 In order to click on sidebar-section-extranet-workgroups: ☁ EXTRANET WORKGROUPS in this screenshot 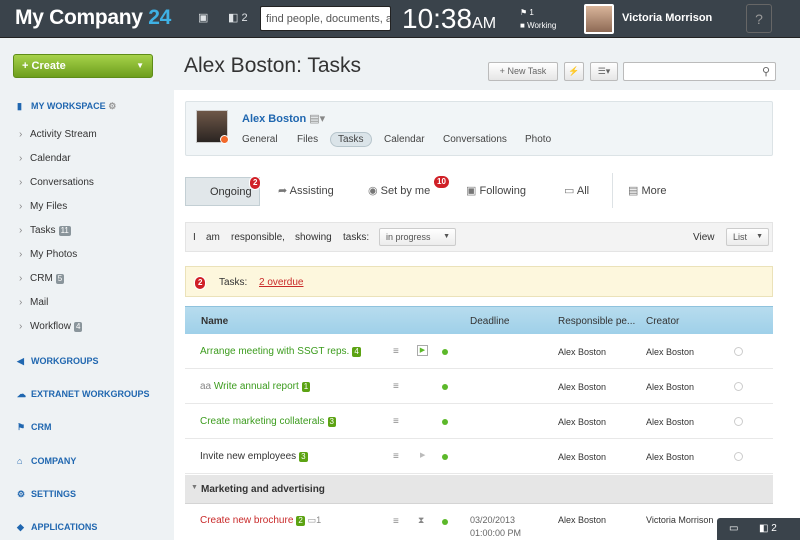, I will do `click(83, 394)`.